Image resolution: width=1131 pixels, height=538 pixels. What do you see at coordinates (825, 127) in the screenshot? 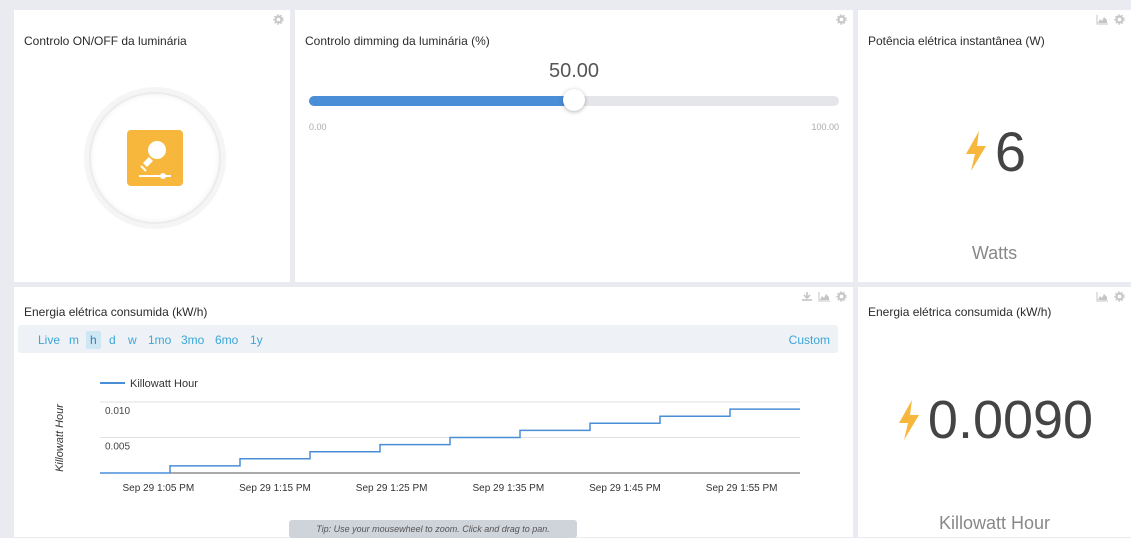
I see `slider-max-label: 100.00` at bounding box center [825, 127].